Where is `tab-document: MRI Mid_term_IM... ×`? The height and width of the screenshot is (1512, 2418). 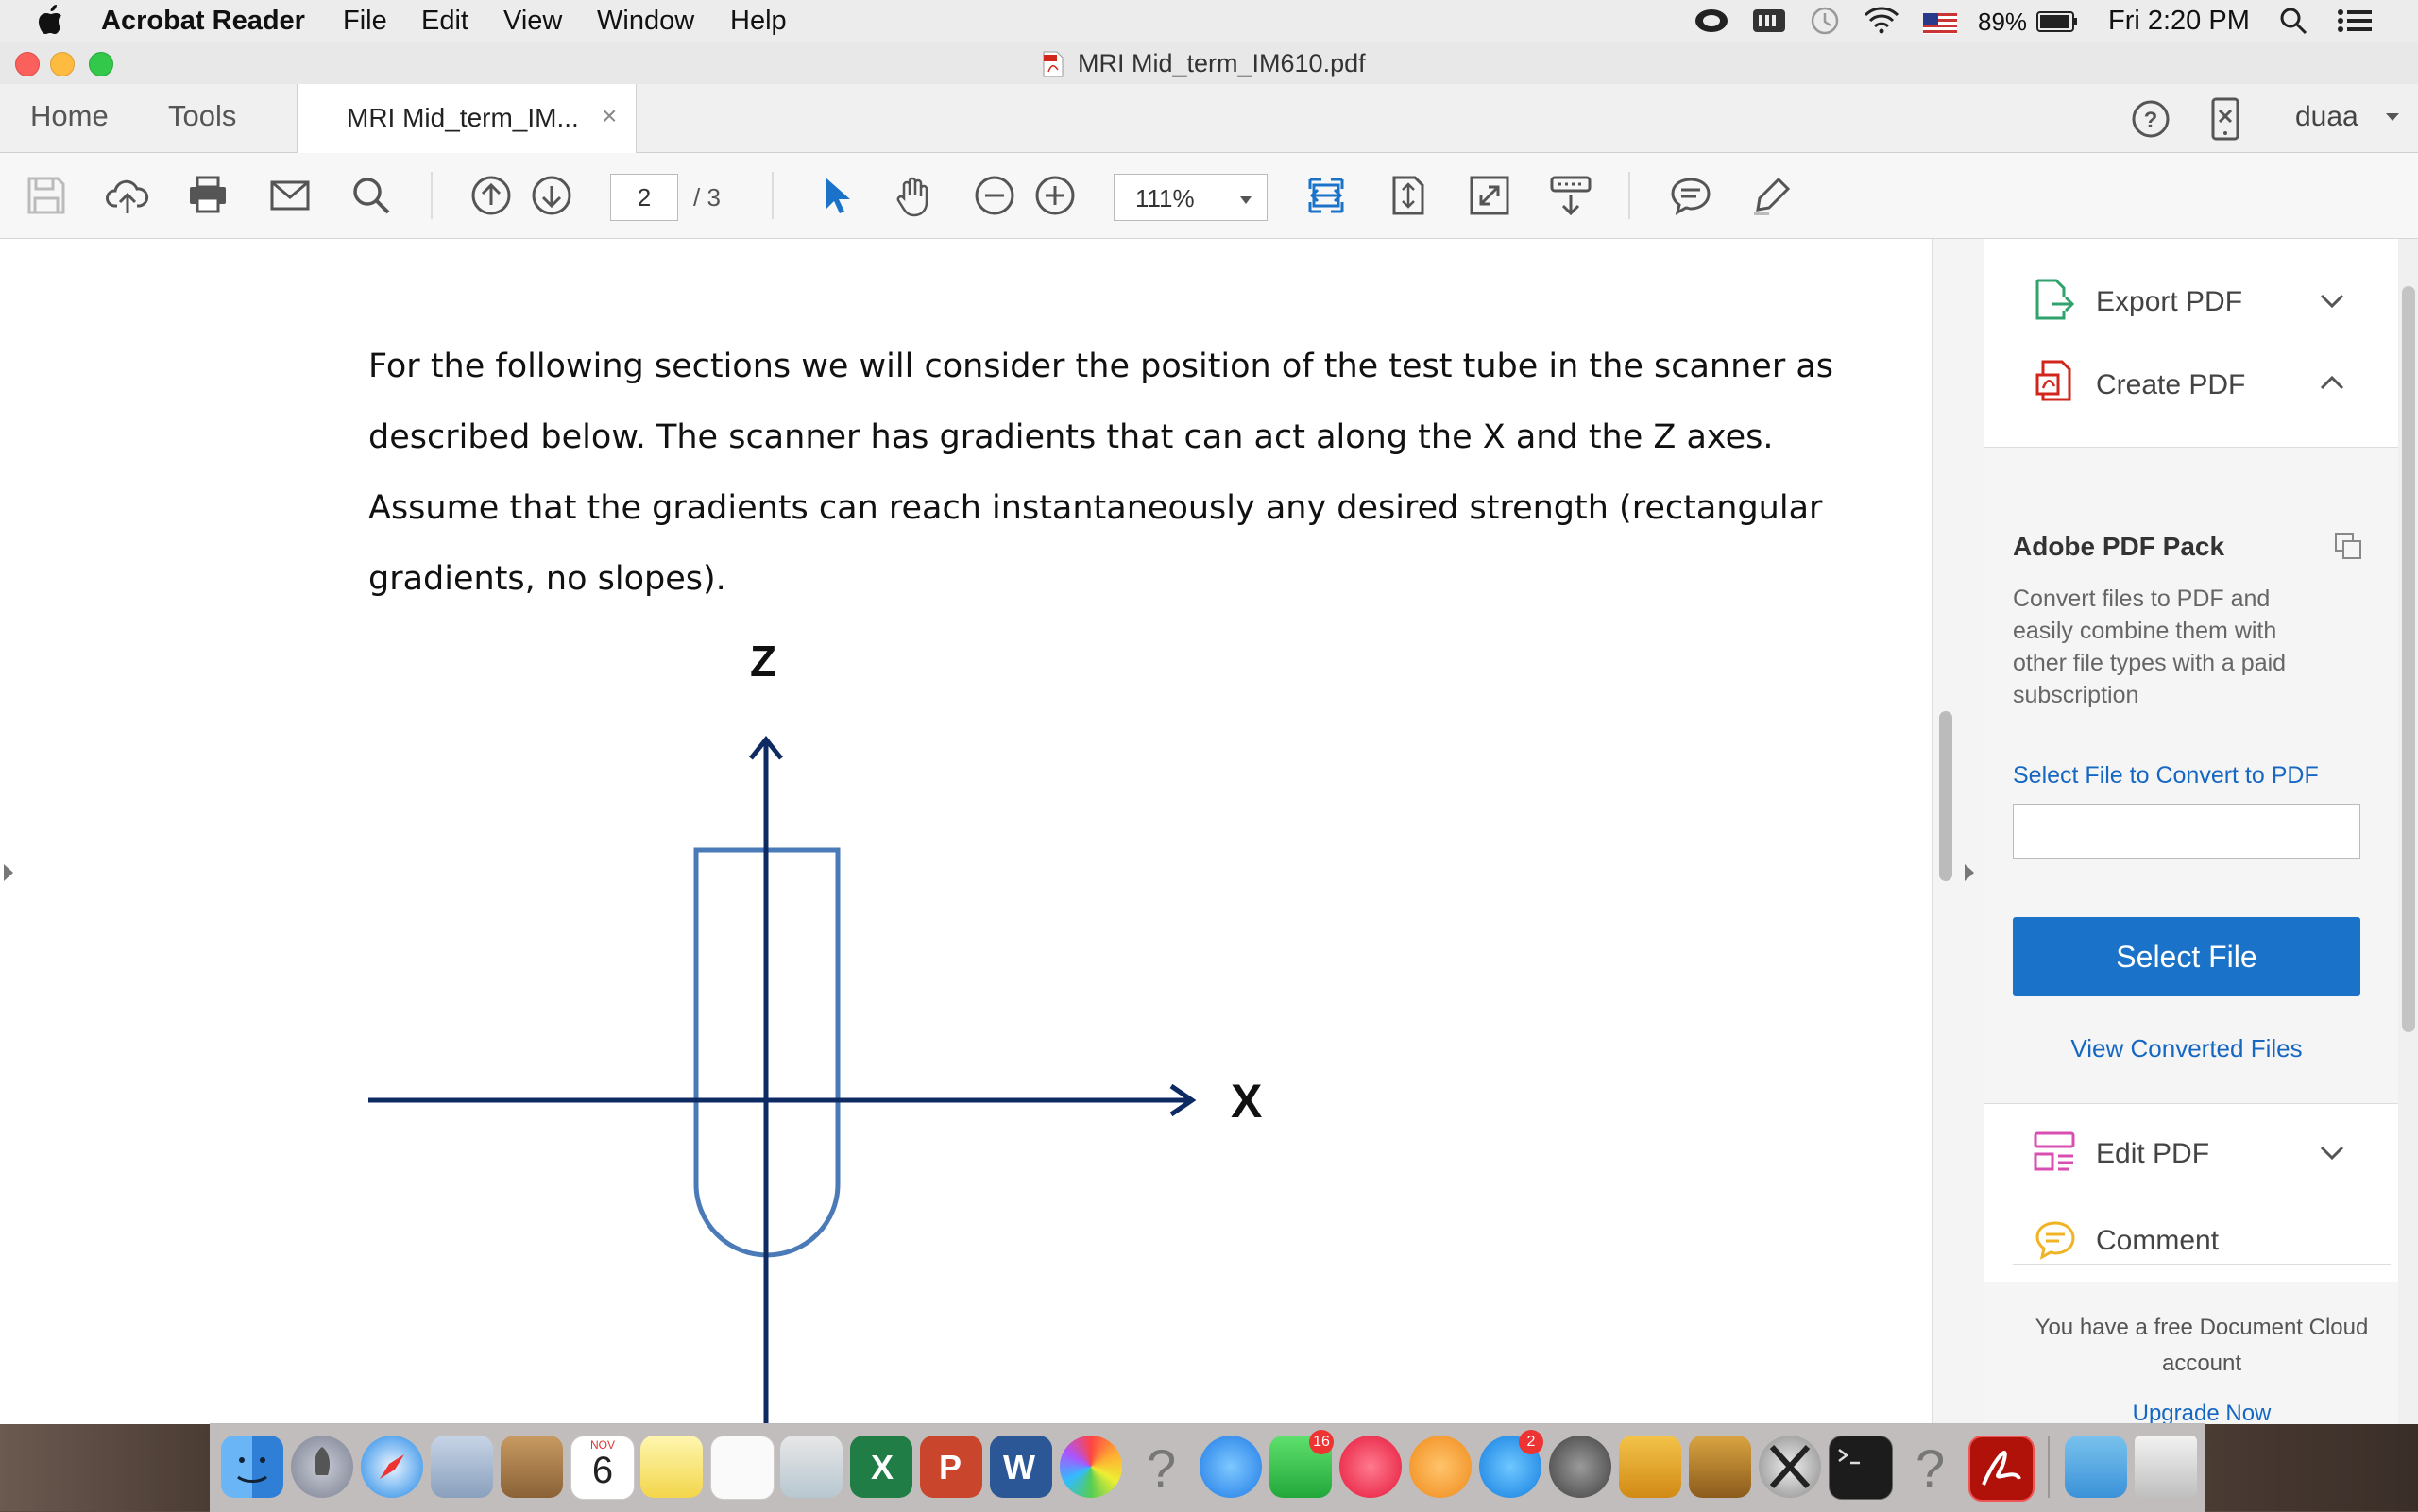
tab-document: MRI Mid_term_IM... × is located at coordinates (467, 118).